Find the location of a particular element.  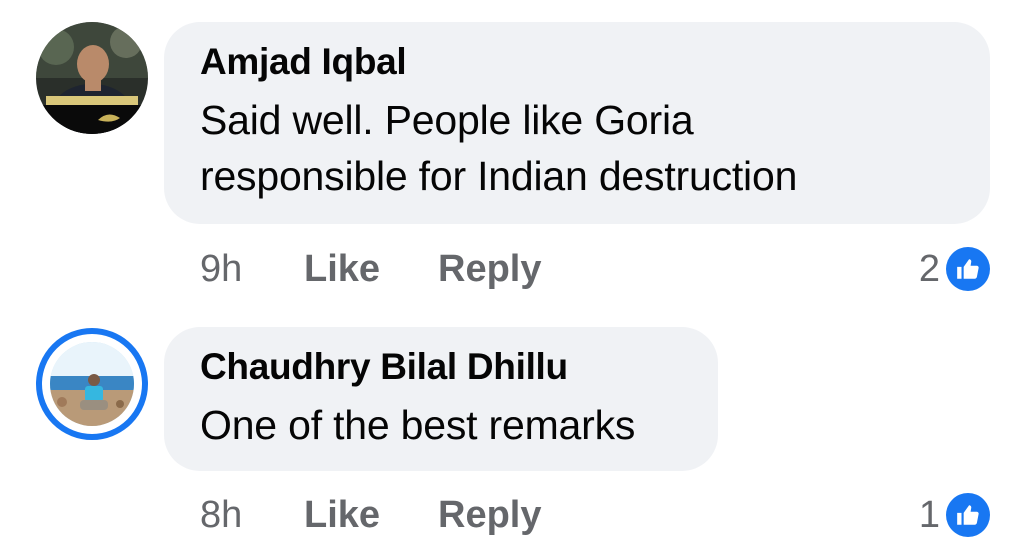

comment-actions: 9h Like Reply is located at coordinates (370, 269).